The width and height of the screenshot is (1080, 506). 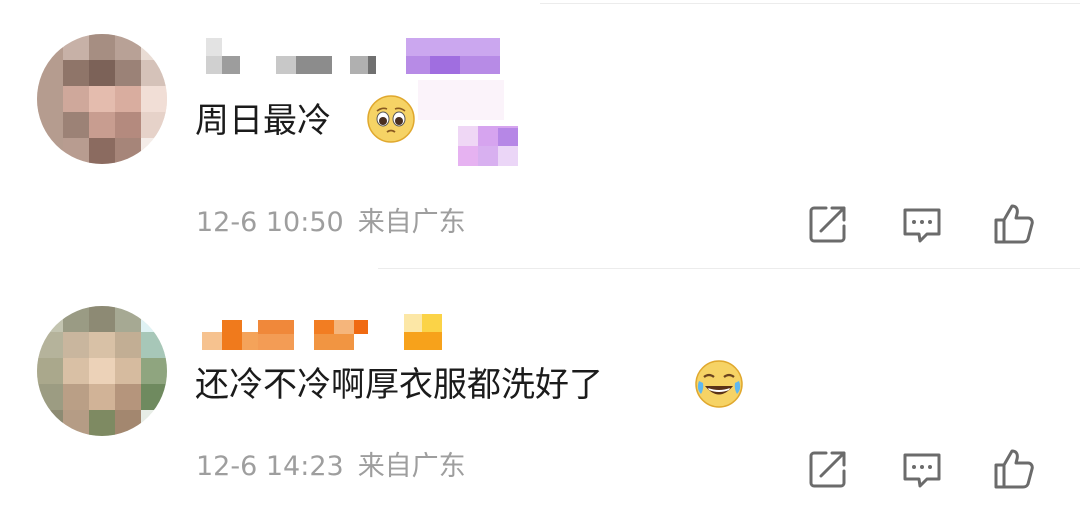 What do you see at coordinates (391, 119) in the screenshot?
I see `pleading-face-emoji` at bounding box center [391, 119].